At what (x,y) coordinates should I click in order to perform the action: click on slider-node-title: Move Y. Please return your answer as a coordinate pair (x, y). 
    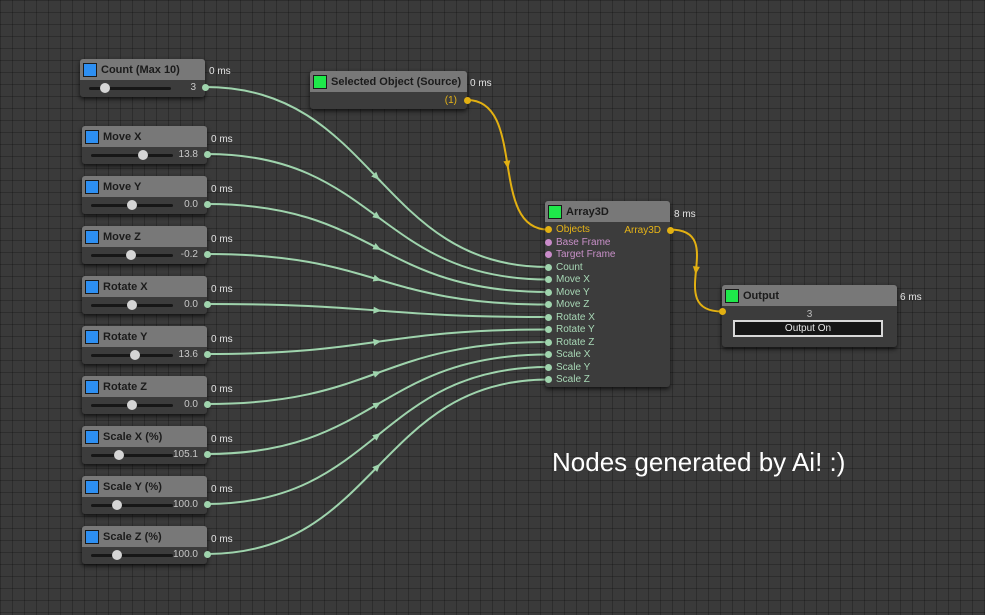
    Looking at the image, I should click on (122, 186).